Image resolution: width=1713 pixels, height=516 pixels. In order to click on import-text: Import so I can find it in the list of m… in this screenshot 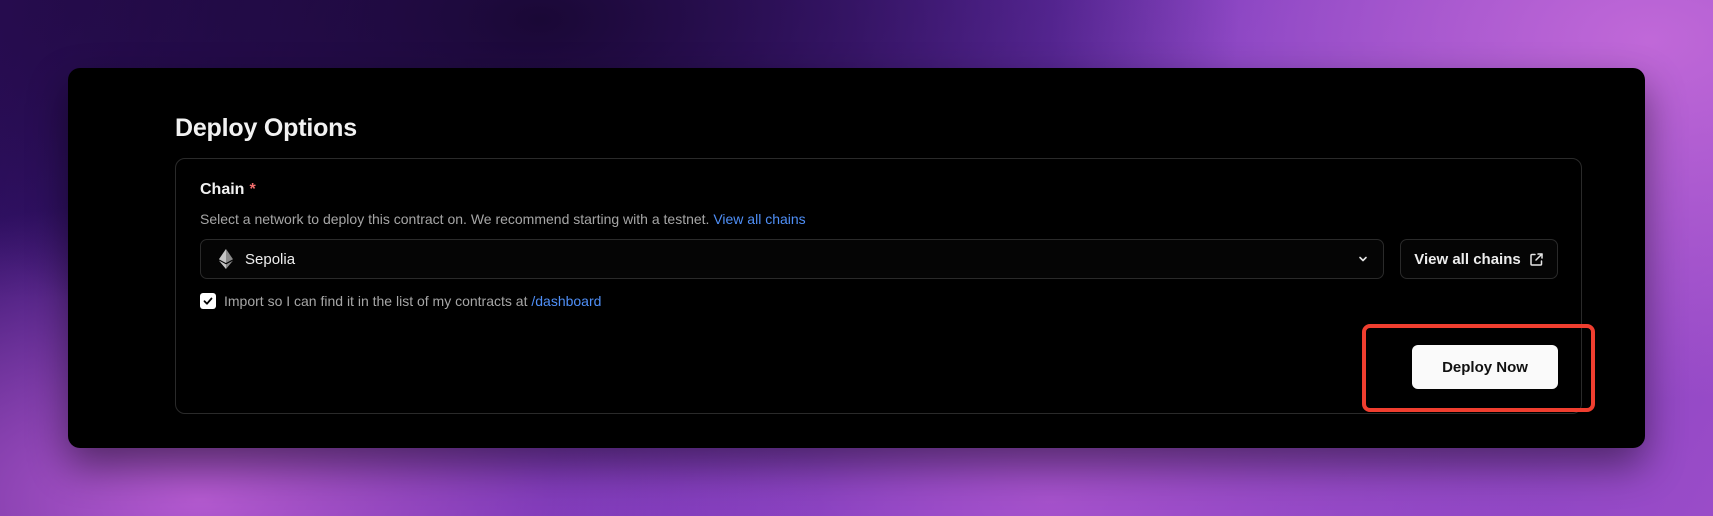, I will do `click(376, 301)`.